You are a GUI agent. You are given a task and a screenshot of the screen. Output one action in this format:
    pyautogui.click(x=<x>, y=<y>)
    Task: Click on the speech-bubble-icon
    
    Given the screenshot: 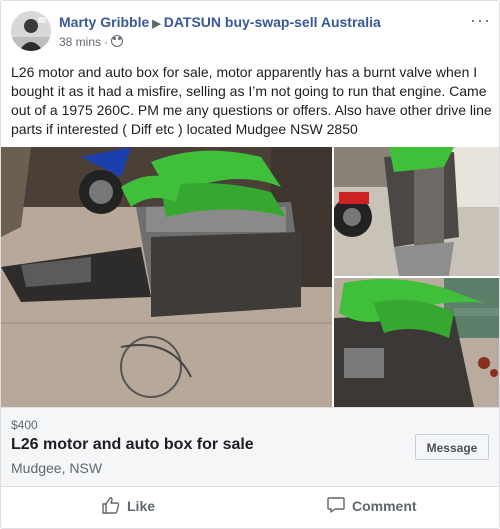 What is the action you would take?
    pyautogui.click(x=336, y=506)
    